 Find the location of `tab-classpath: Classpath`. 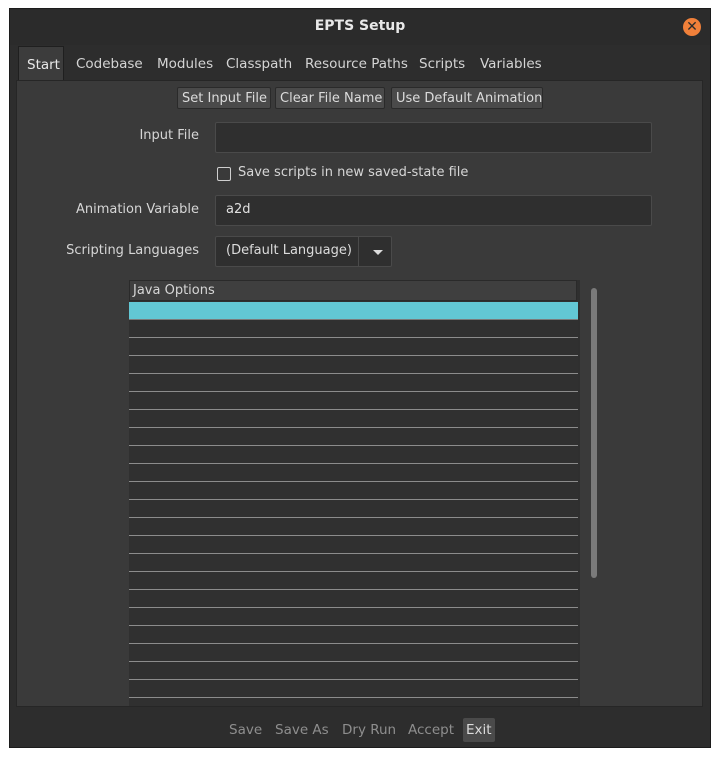

tab-classpath: Classpath is located at coordinates (259, 63).